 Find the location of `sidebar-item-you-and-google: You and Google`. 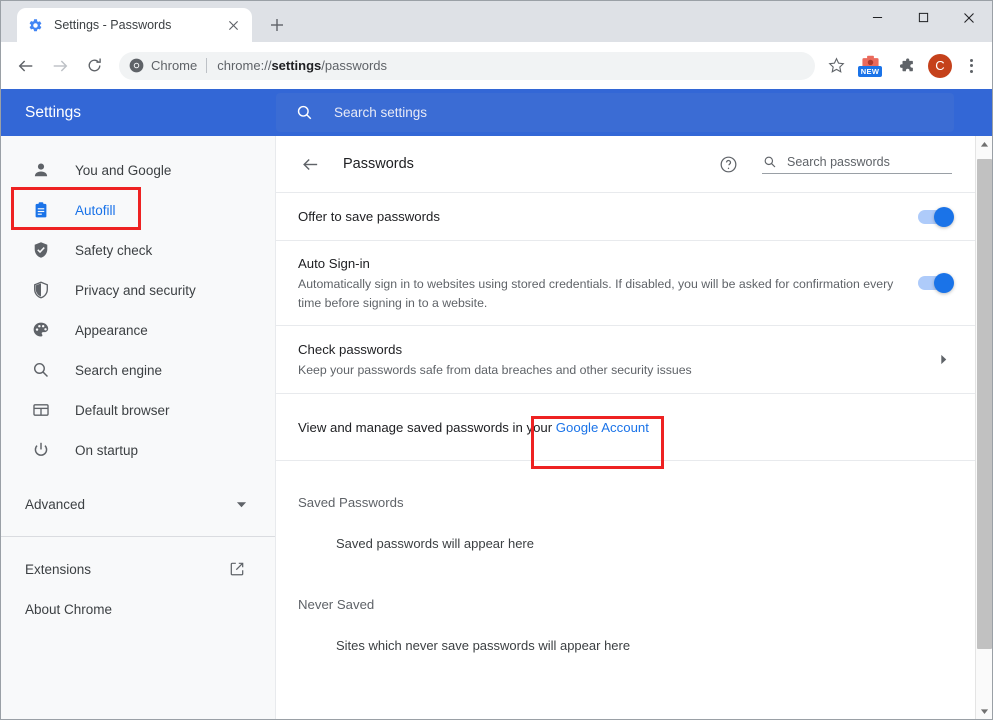

sidebar-item-you-and-google: You and Google is located at coordinates (138, 170).